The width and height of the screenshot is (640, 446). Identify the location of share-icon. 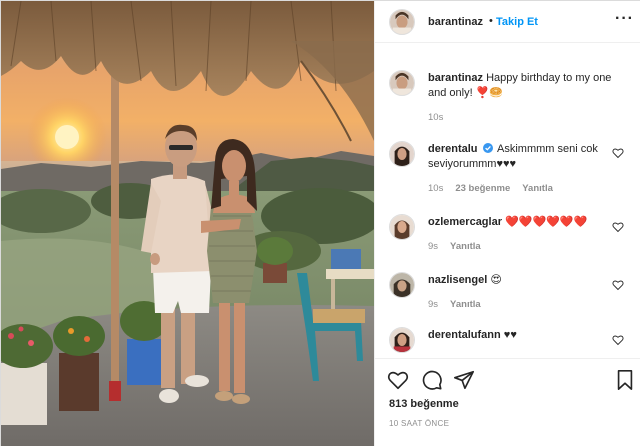
(464, 380).